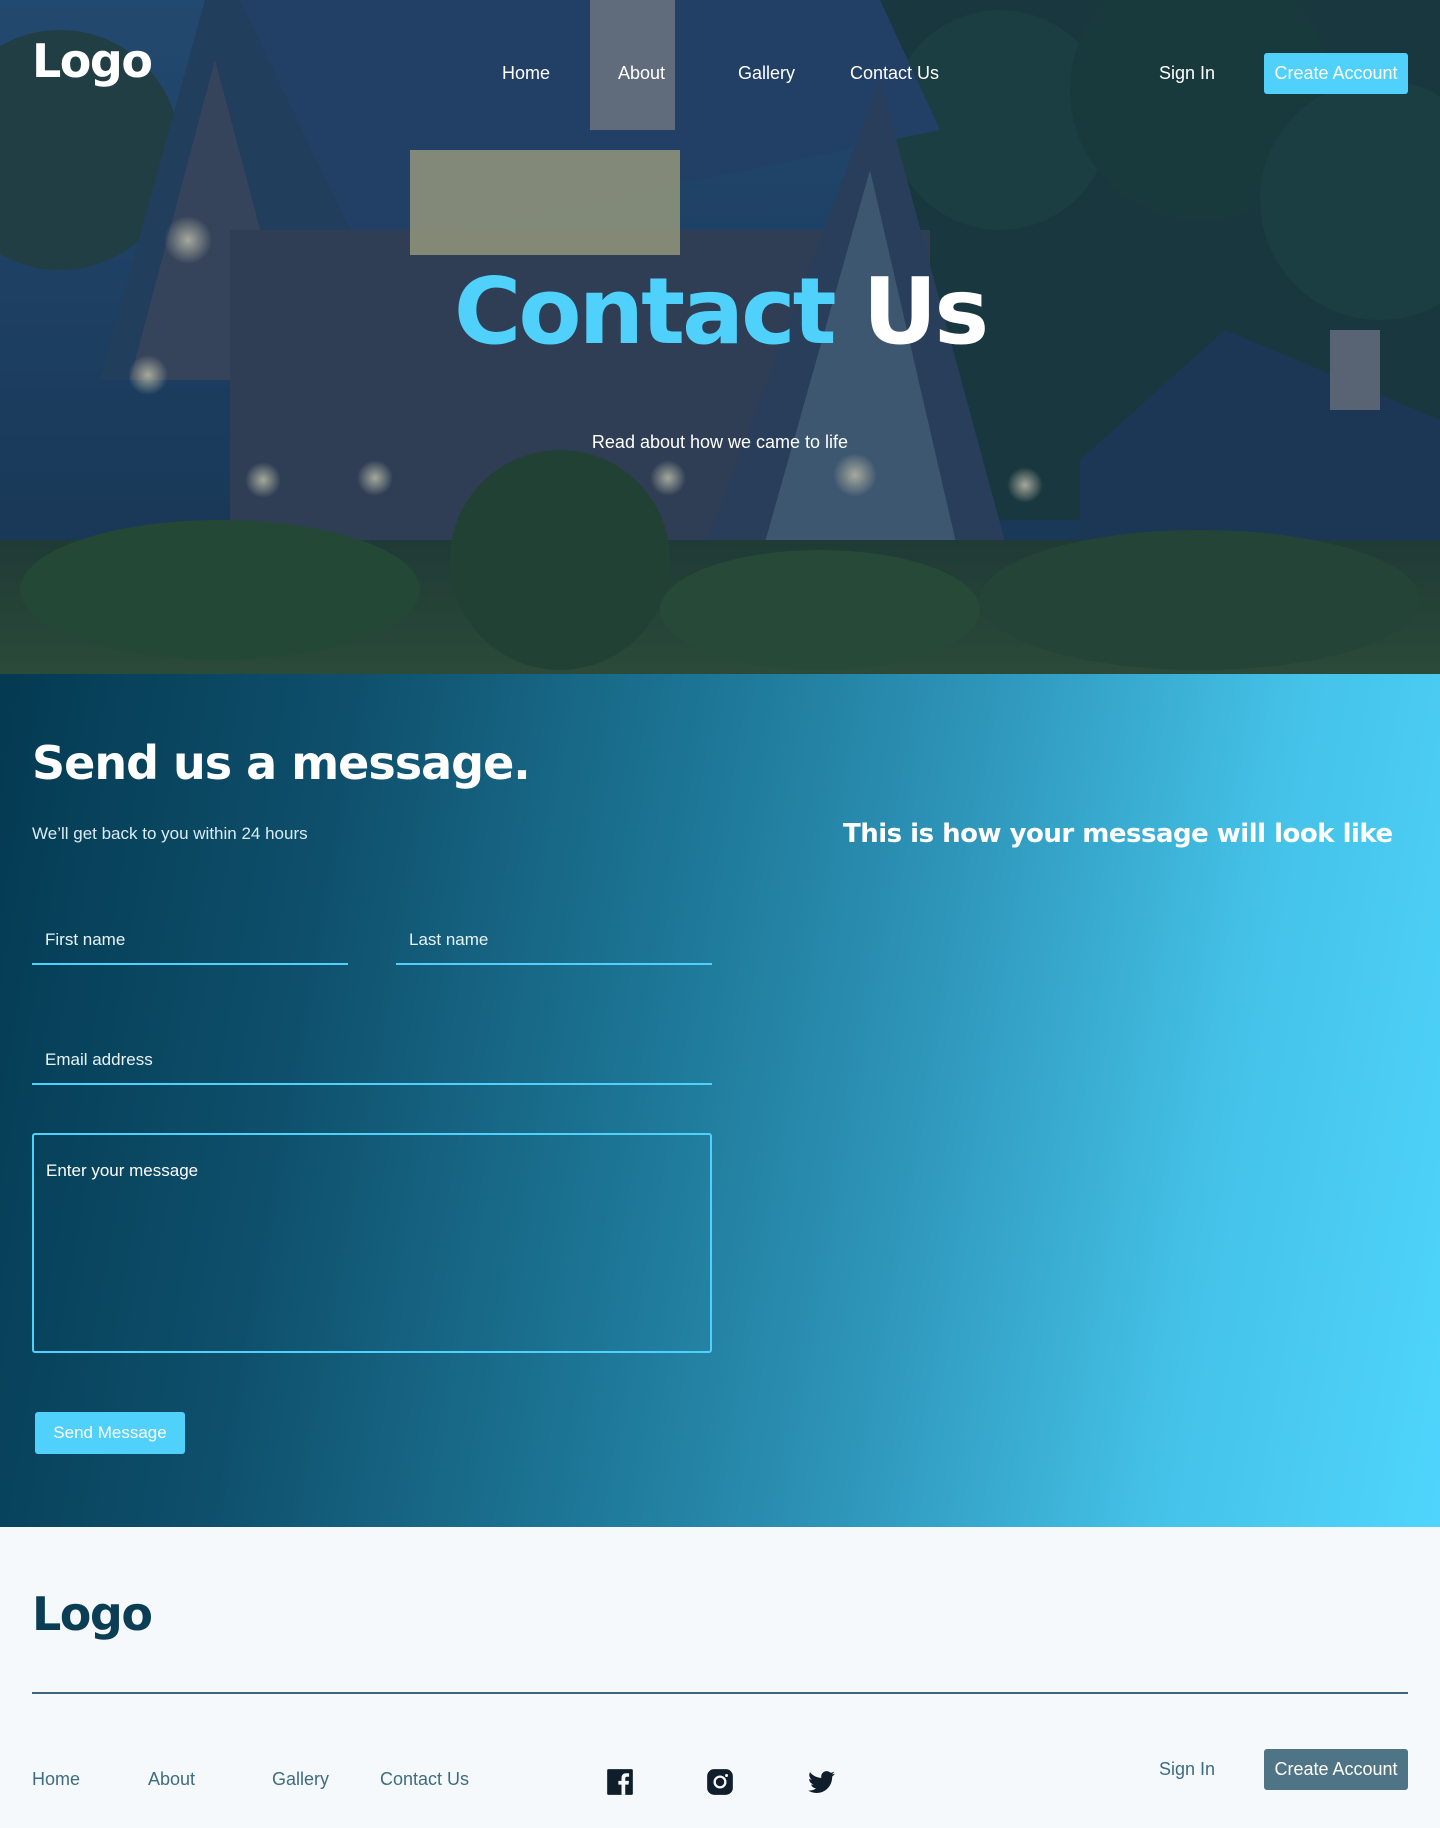 The width and height of the screenshot is (1440, 1828). I want to click on hero-title-accent: Contact, so click(645, 311).